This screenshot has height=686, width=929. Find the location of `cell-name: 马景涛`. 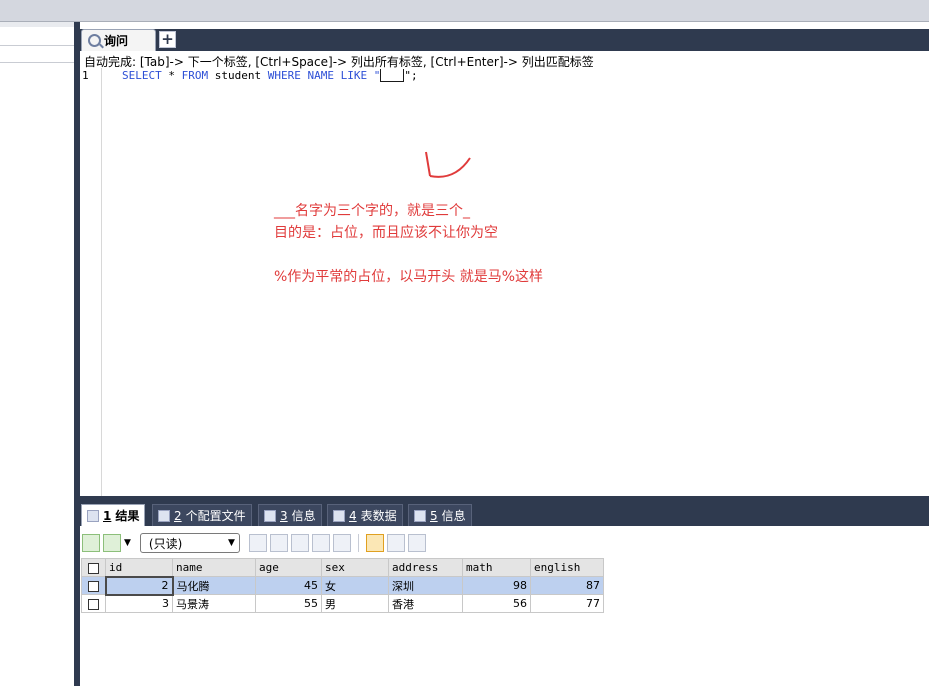

cell-name: 马景涛 is located at coordinates (214, 603).